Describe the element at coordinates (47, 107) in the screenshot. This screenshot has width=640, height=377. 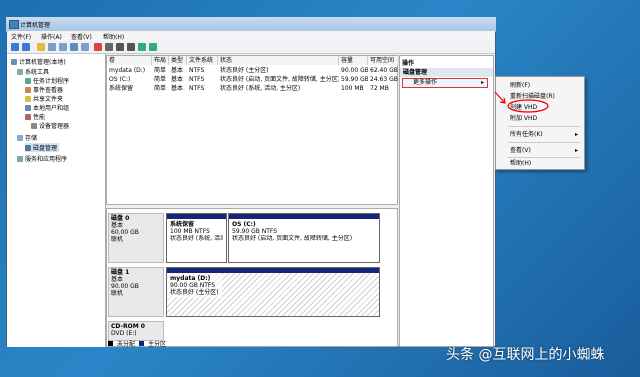
I see `tree-item-users-groups: 本地用户和组` at that location.